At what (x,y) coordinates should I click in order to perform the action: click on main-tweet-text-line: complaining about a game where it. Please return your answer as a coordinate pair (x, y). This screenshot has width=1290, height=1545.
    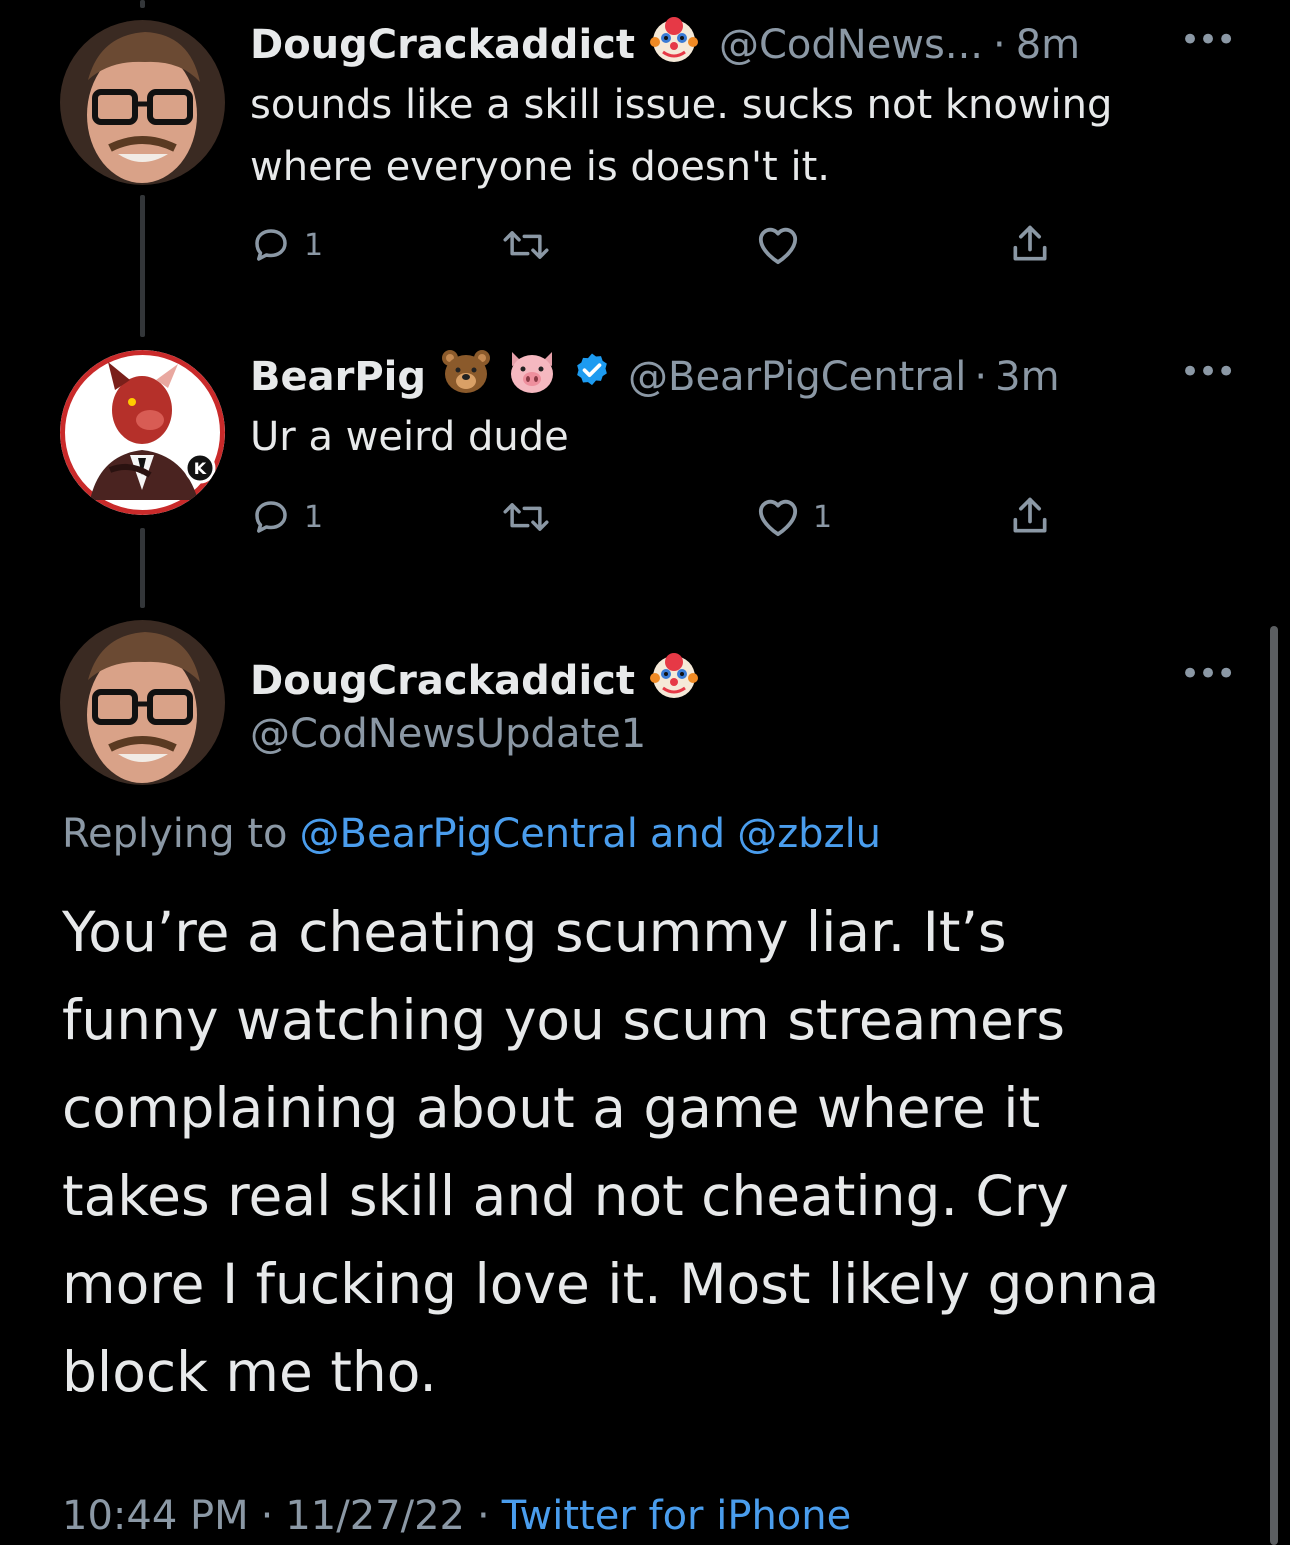
    Looking at the image, I should click on (551, 1108).